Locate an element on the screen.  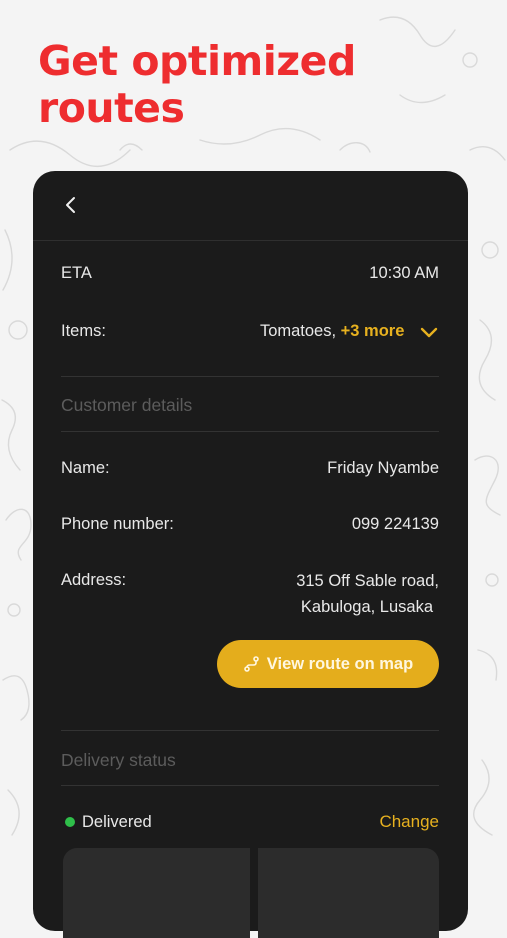
delivery-status-heading: Delivery status is located at coordinates (118, 760).